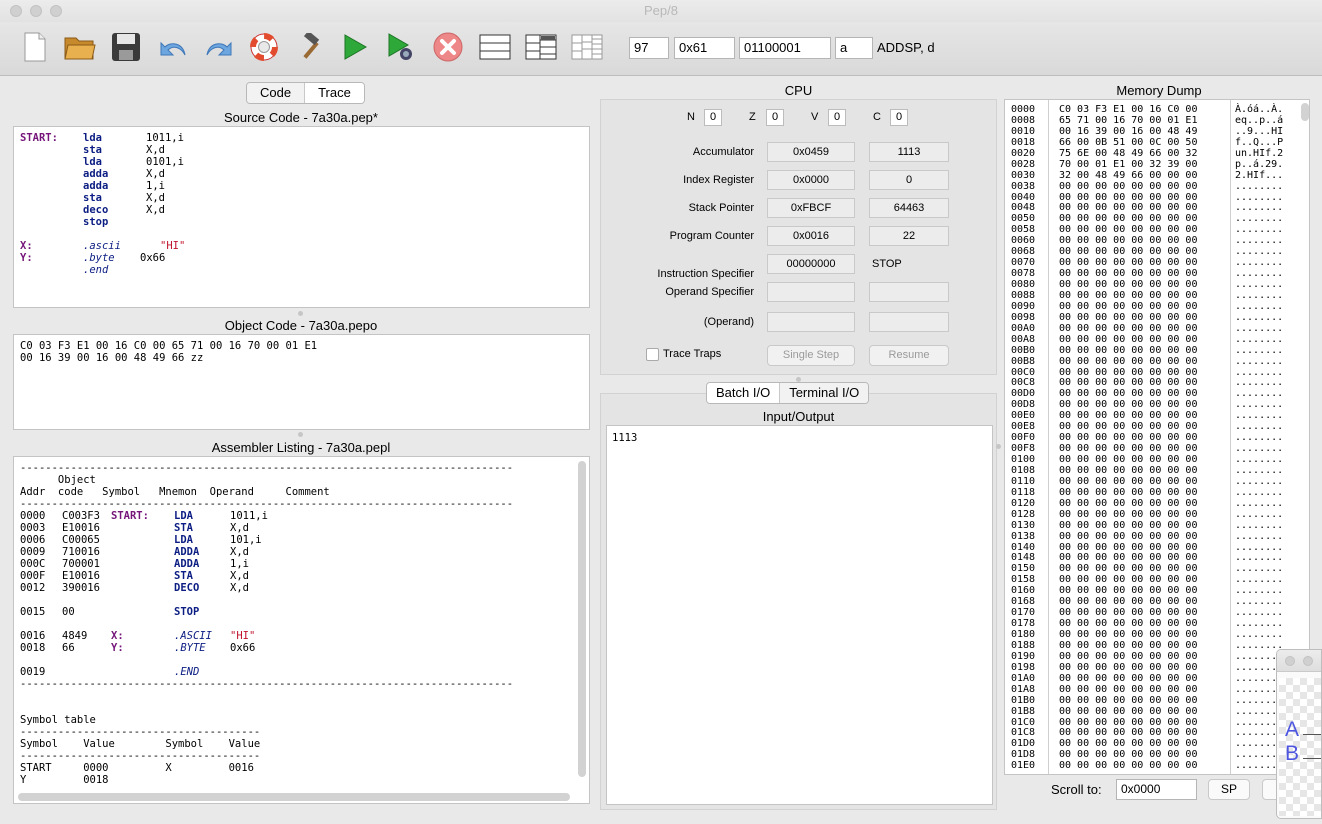  I want to click on overlay-canvas: A B, so click(1300, 747).